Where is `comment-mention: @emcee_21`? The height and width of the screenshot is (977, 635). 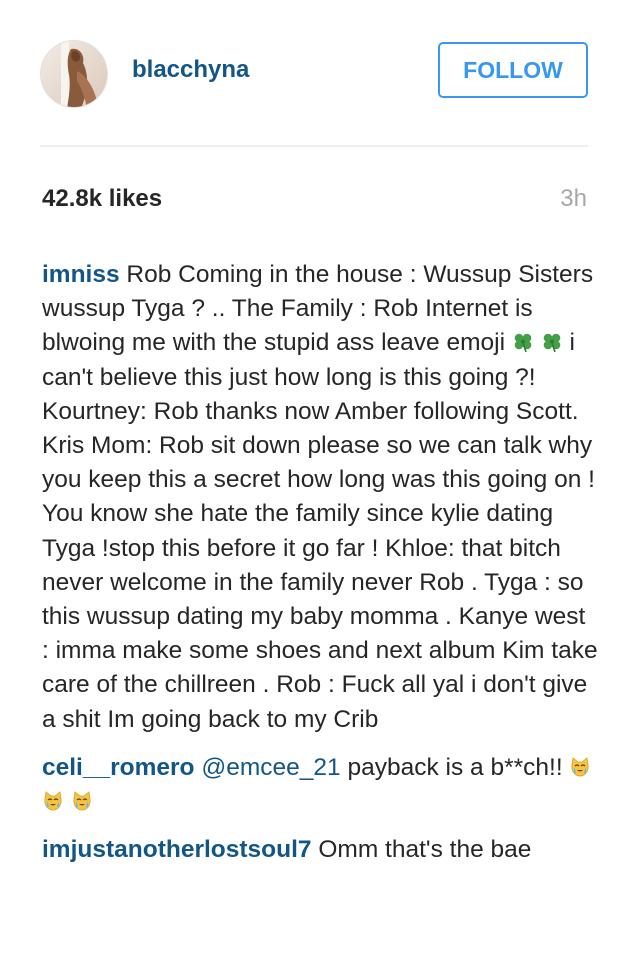
comment-mention: @emcee_21 is located at coordinates (270, 767).